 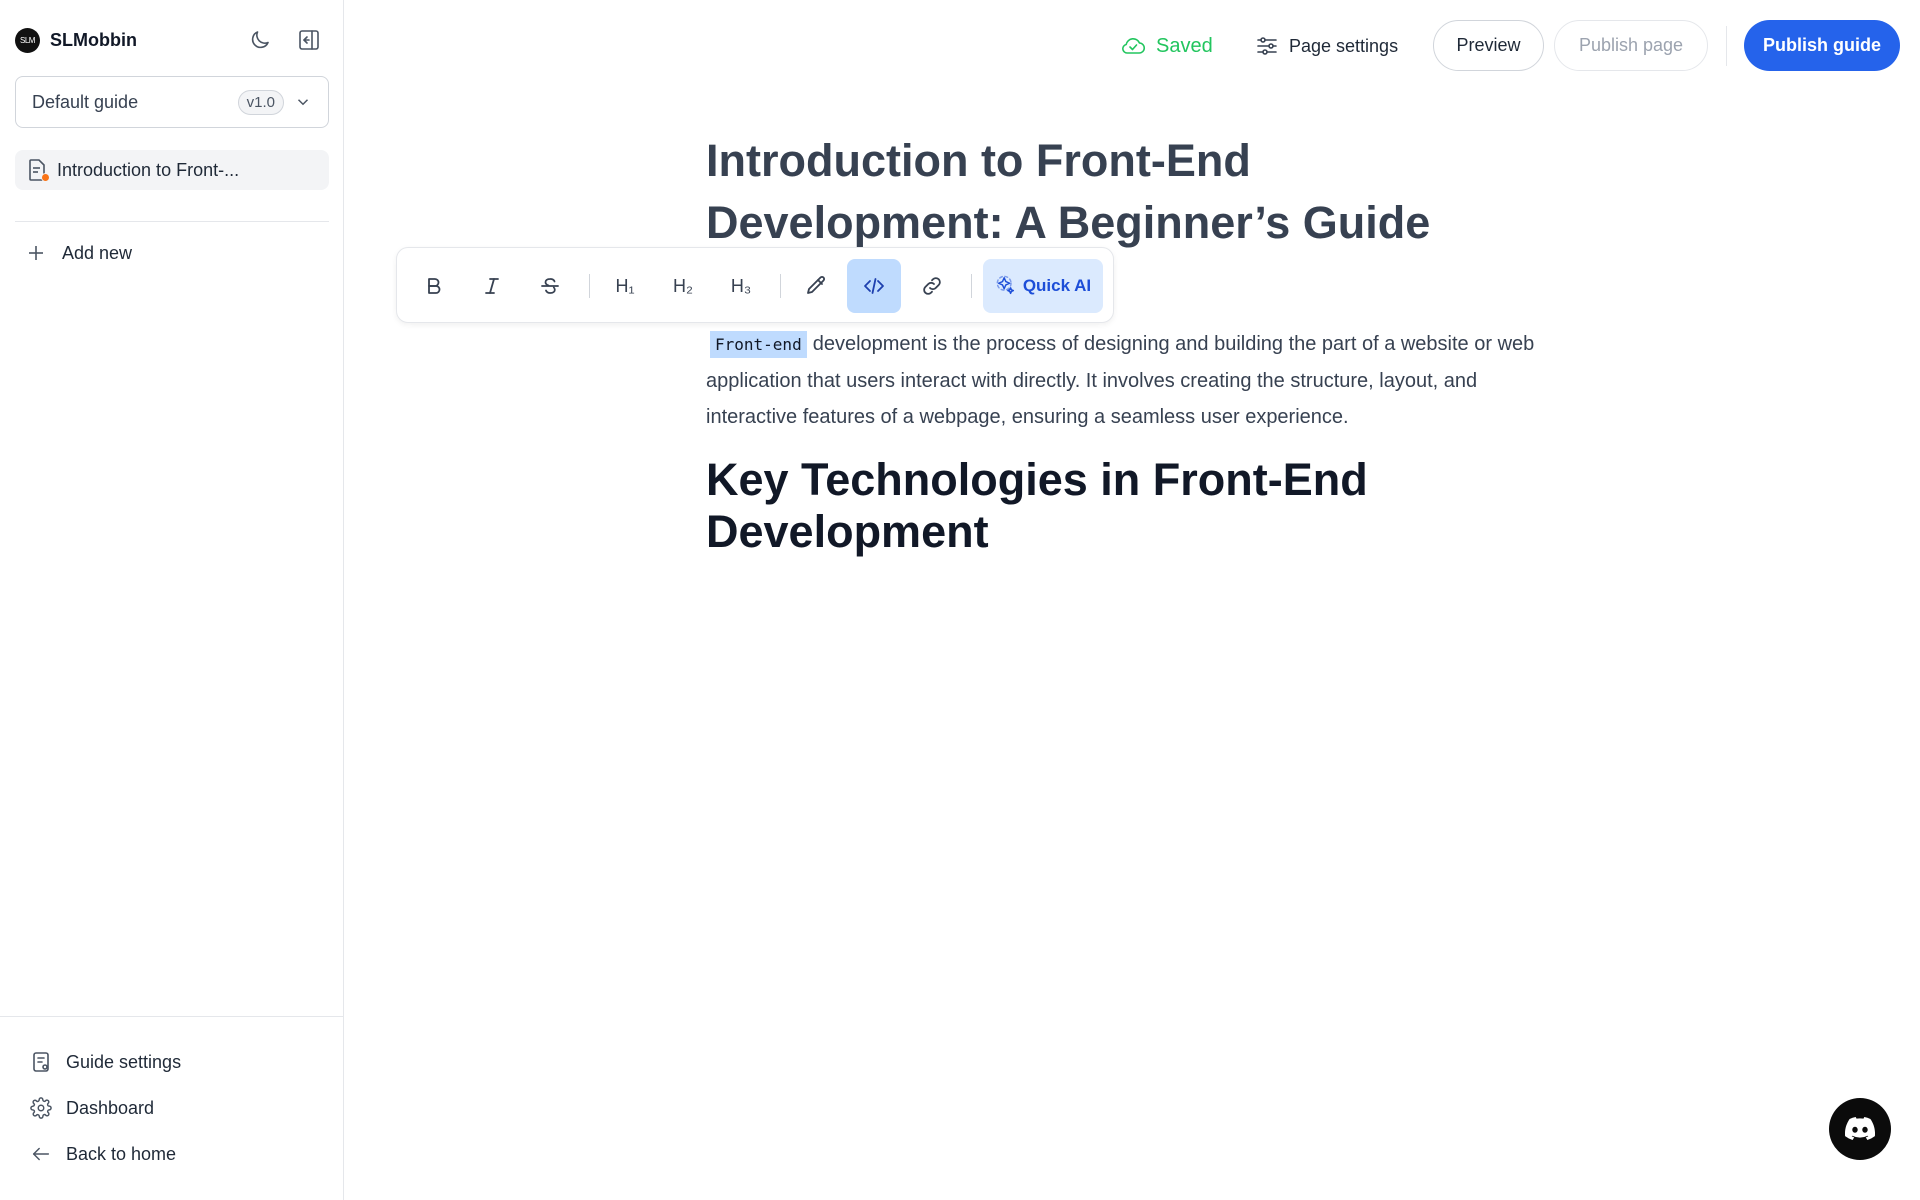 I want to click on discord-icon, so click(x=1860, y=1128).